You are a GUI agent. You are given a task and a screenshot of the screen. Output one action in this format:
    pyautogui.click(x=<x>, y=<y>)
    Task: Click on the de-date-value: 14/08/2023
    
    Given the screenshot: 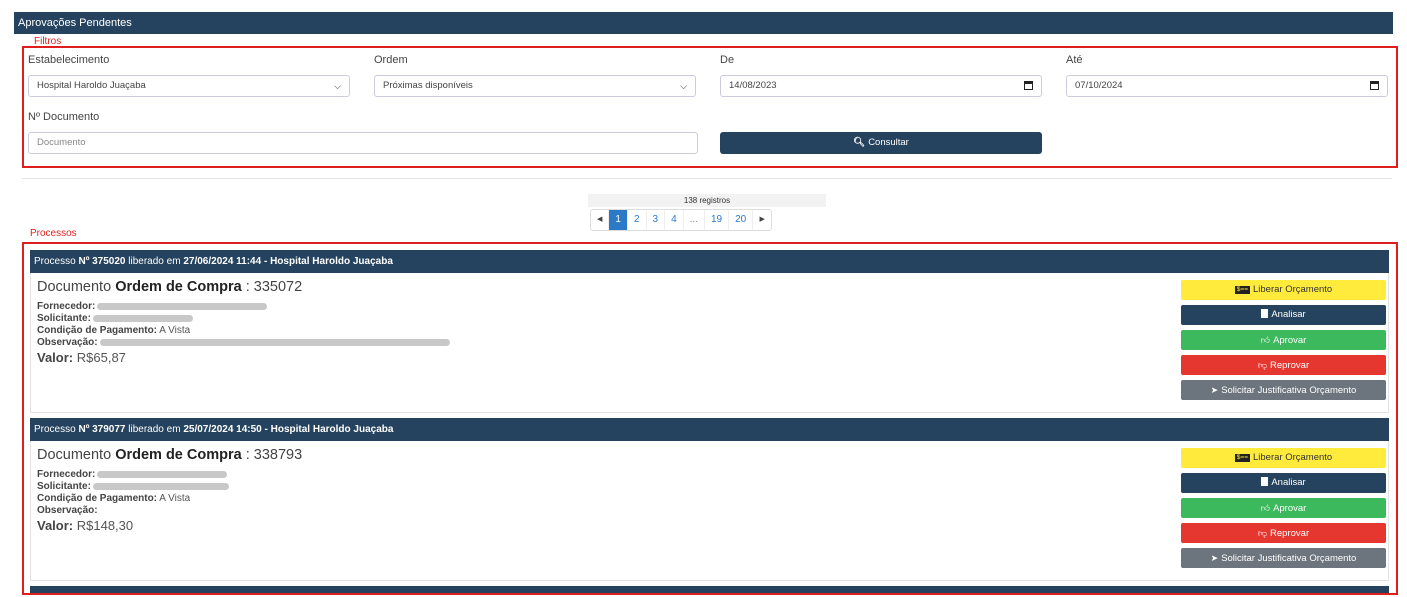 What is the action you would take?
    pyautogui.click(x=753, y=85)
    